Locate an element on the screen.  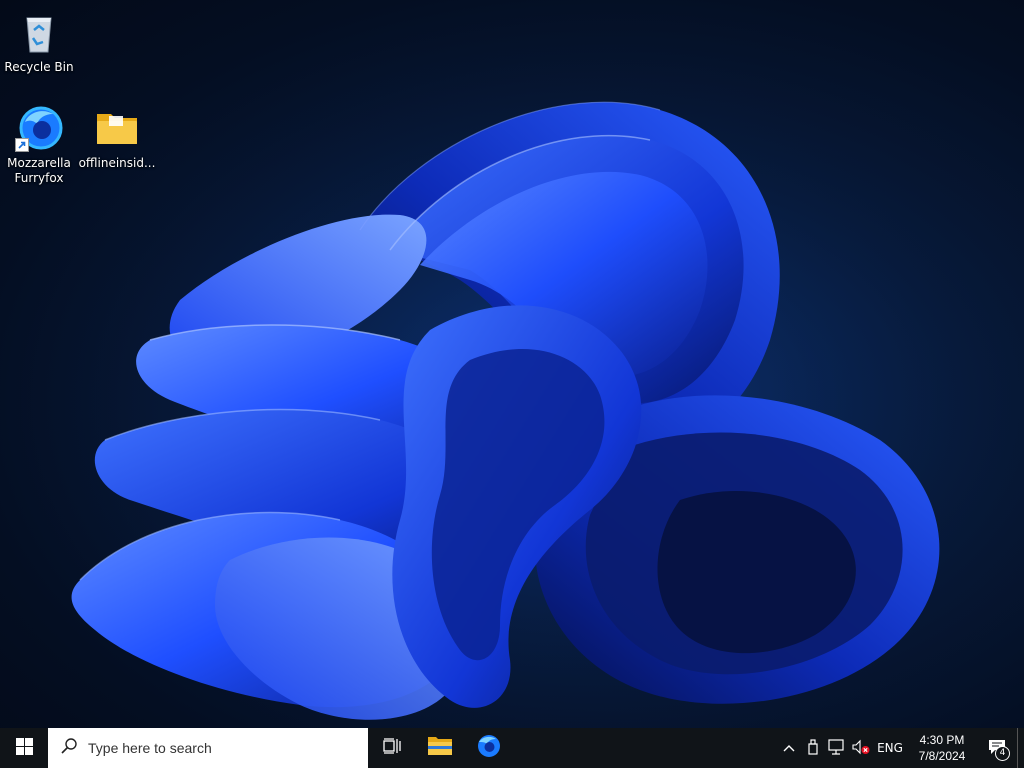
task-view-icon is located at coordinates (392, 748).